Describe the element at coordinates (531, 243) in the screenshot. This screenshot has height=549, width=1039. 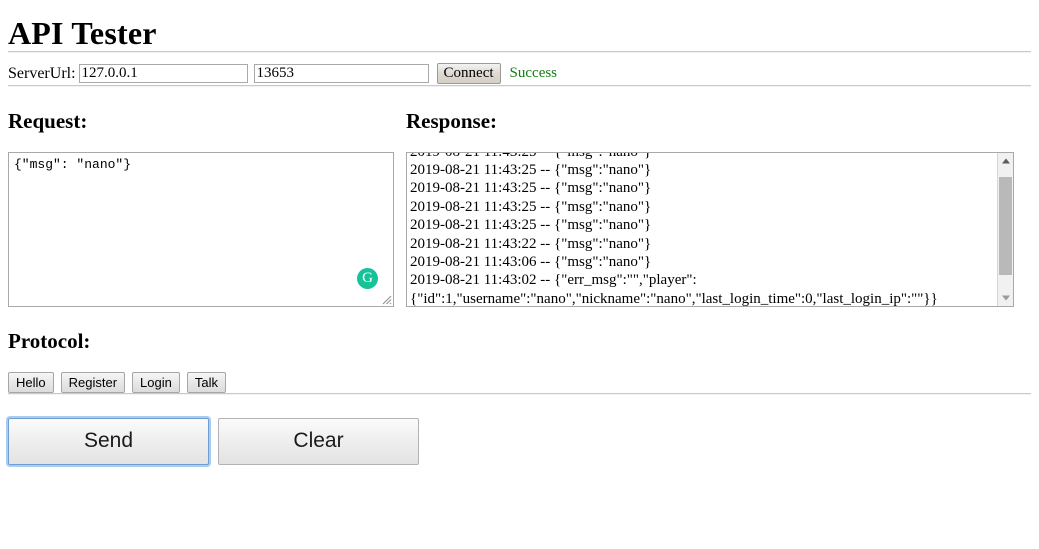
I see `response-log-line: 2019-08-21 11:43:22 -- {"msg":"nano"}` at that location.